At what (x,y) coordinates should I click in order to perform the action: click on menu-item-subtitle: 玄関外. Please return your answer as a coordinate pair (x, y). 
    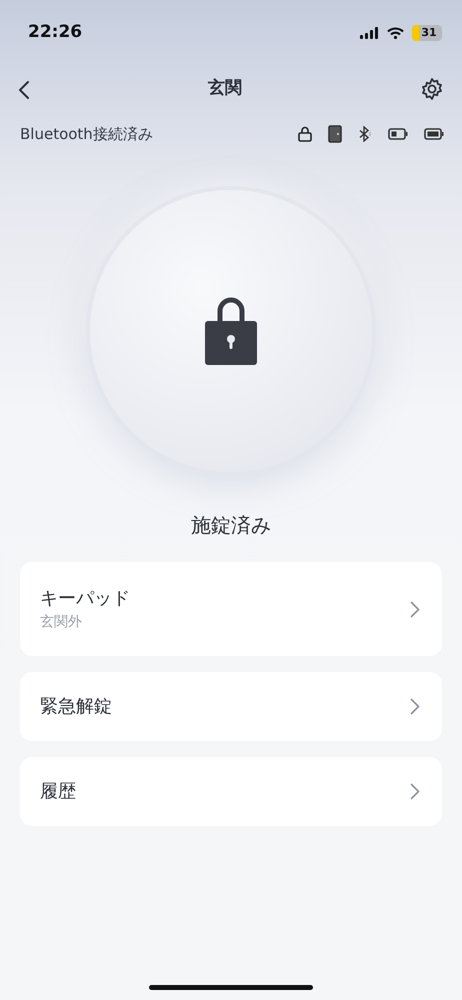
    Looking at the image, I should click on (61, 622).